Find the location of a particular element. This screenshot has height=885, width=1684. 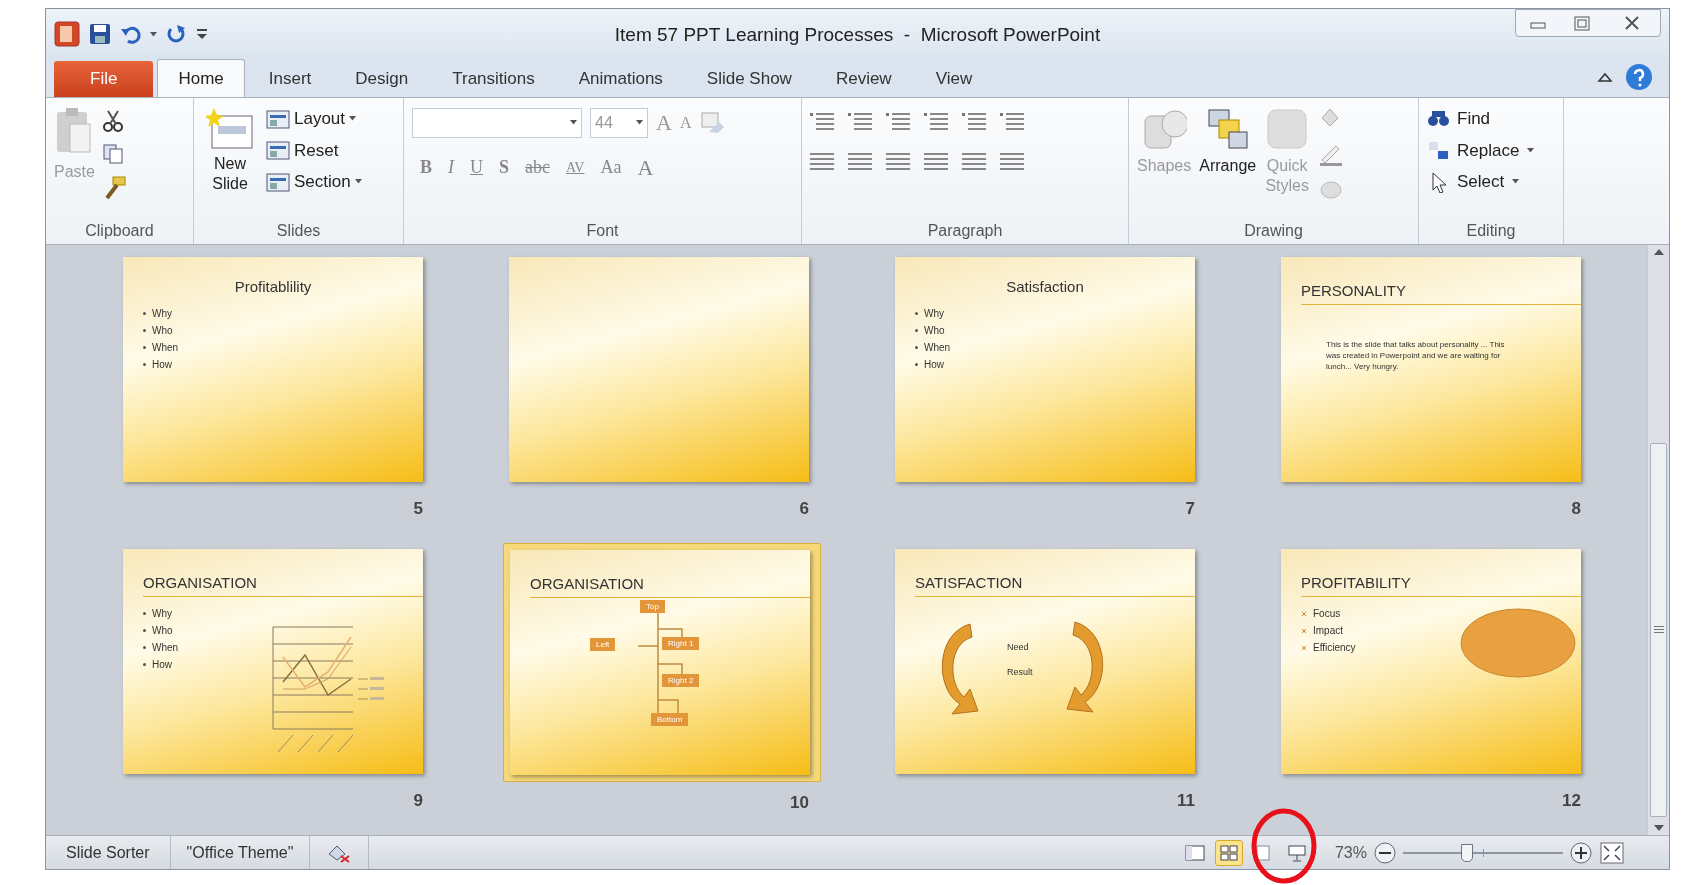

new-slide-button: New Slide is located at coordinates (230, 174).